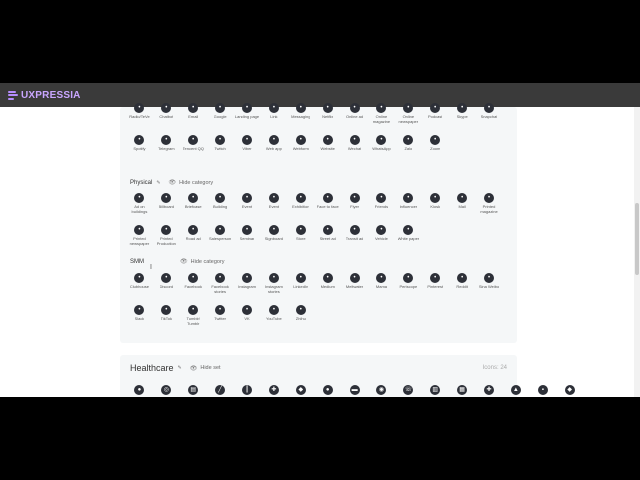  What do you see at coordinates (193, 143) in the screenshot?
I see `icon-tile: • Tencent QQ` at bounding box center [193, 143].